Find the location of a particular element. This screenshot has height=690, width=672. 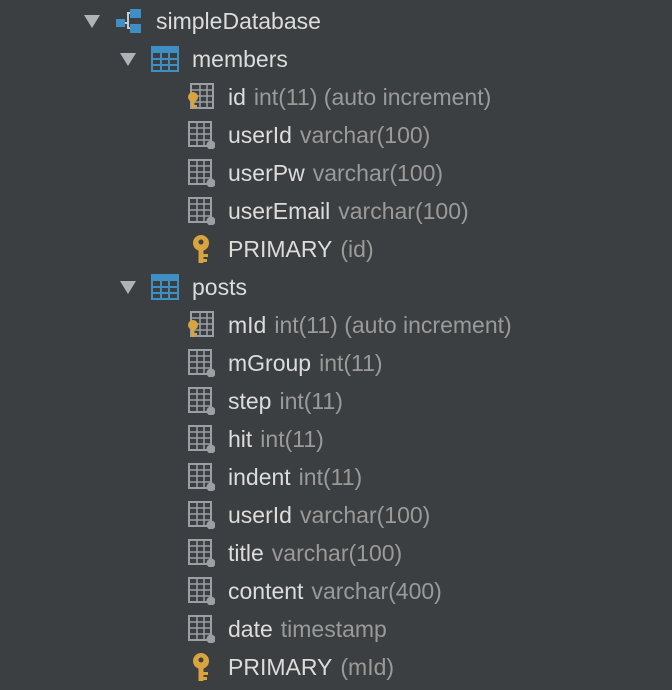

tree-node-database: simpleDatabase is located at coordinates (336, 21).